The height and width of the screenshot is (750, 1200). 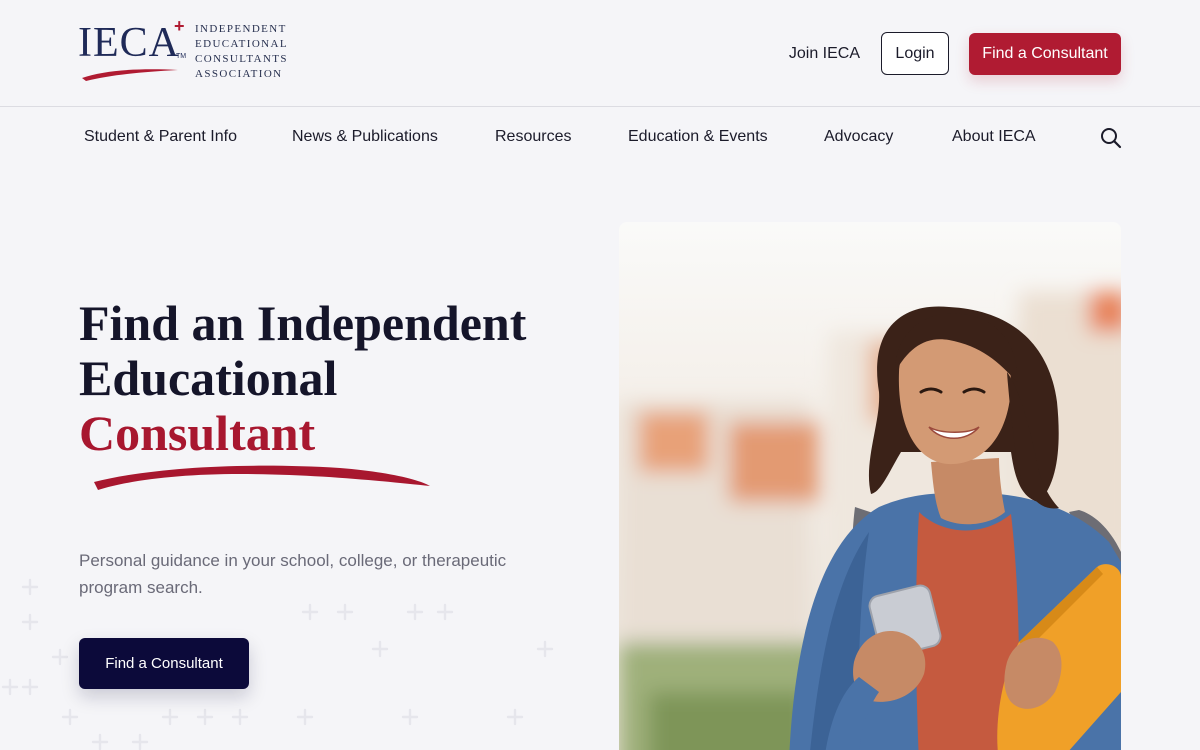 I want to click on nav-item-education-events: Education & Events, so click(x=698, y=137).